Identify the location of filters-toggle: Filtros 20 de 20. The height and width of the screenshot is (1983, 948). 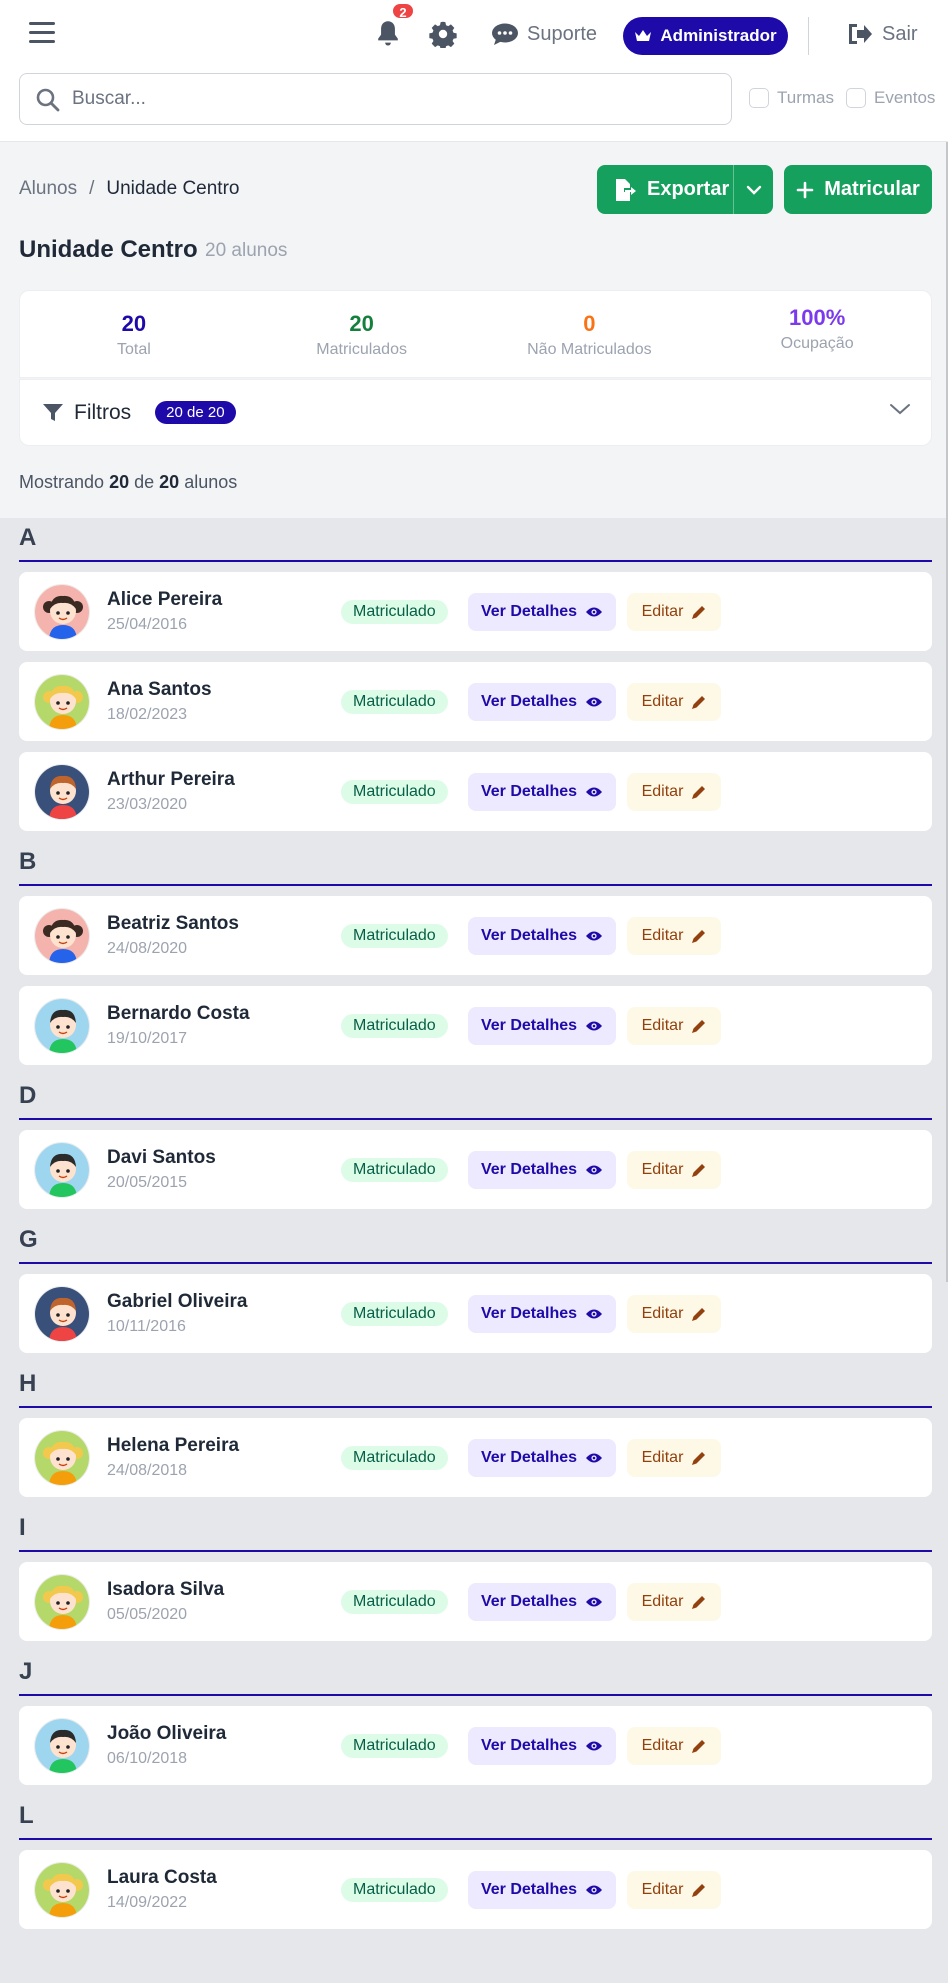
(475, 412).